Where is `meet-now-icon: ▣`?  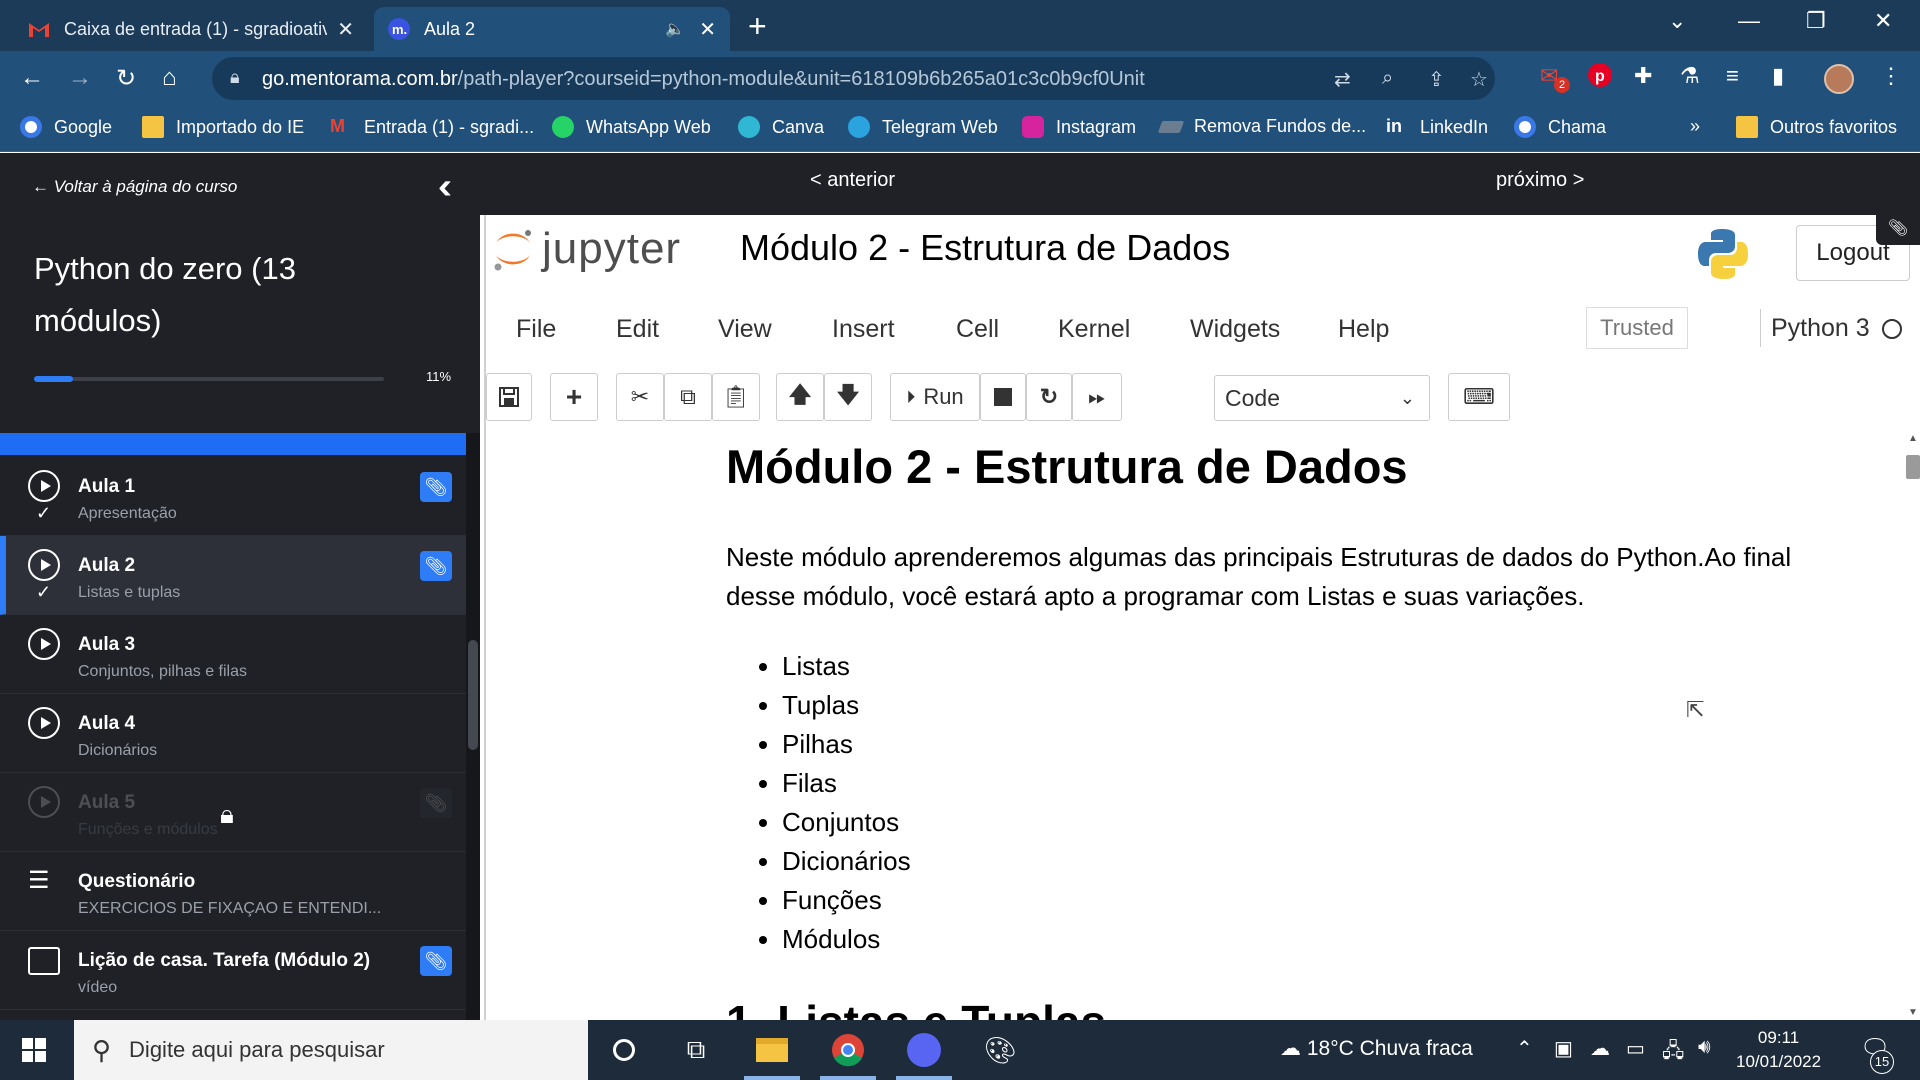
meet-now-icon: ▣ is located at coordinates (1563, 1048).